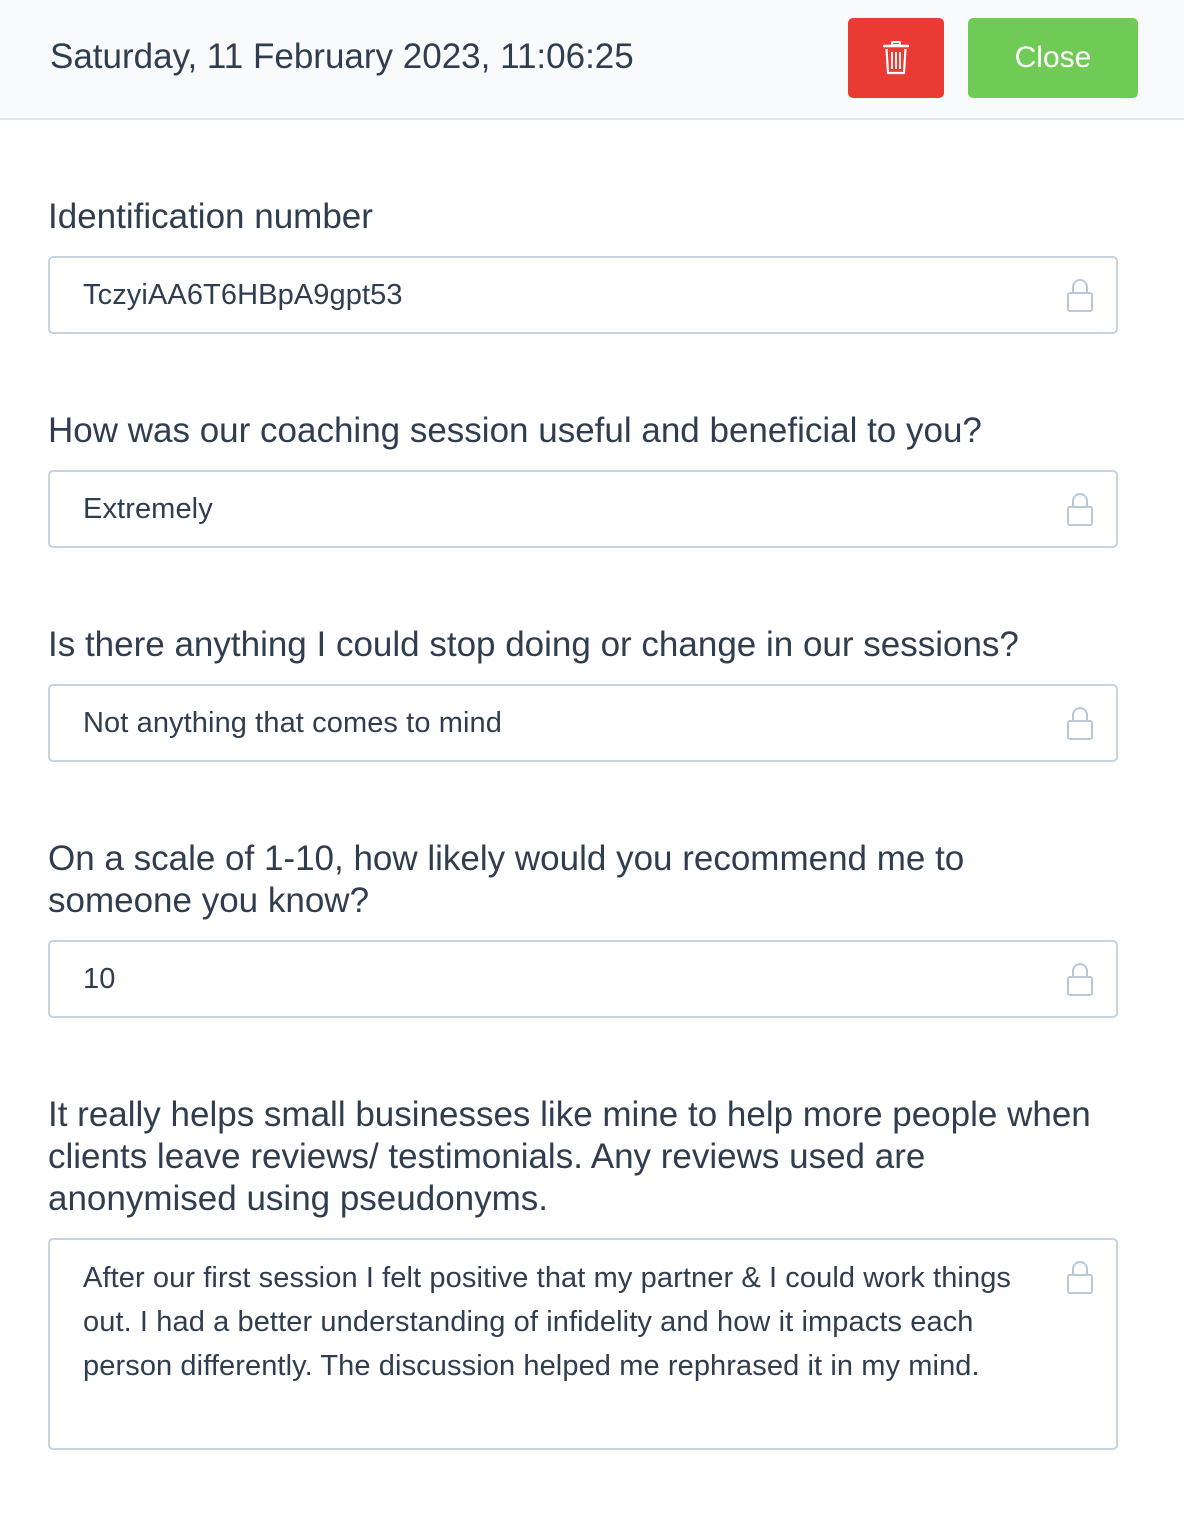 The image size is (1184, 1514). Describe the element at coordinates (292, 723) in the screenshot. I see `field-value-change-sessions: Not anything that comes to mind` at that location.